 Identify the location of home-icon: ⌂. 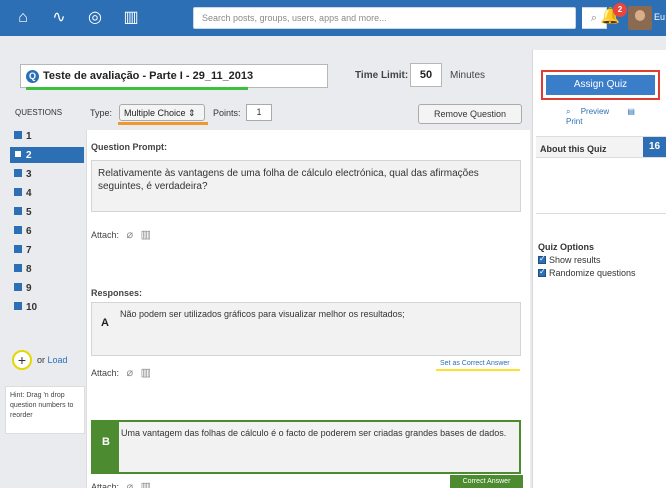
(23, 18).